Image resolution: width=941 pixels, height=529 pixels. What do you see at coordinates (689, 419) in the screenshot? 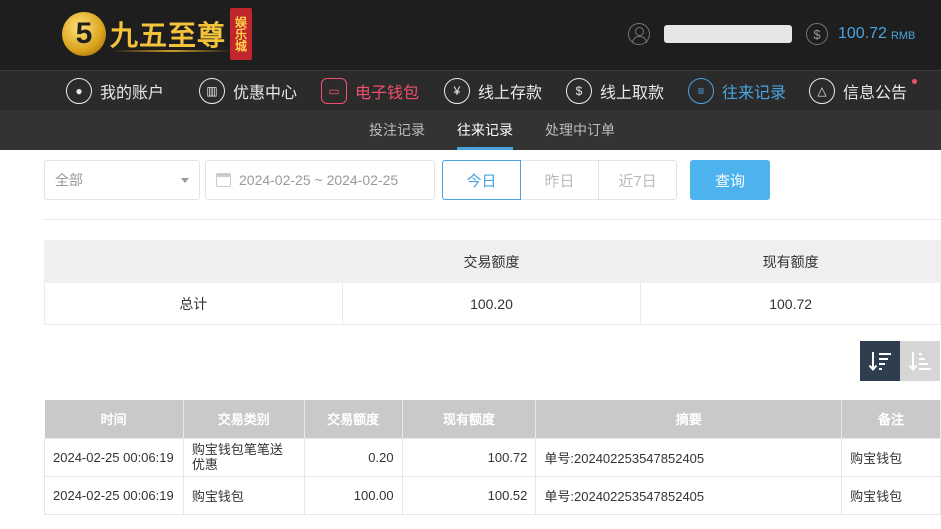
I see `col-summary: 摘要` at bounding box center [689, 419].